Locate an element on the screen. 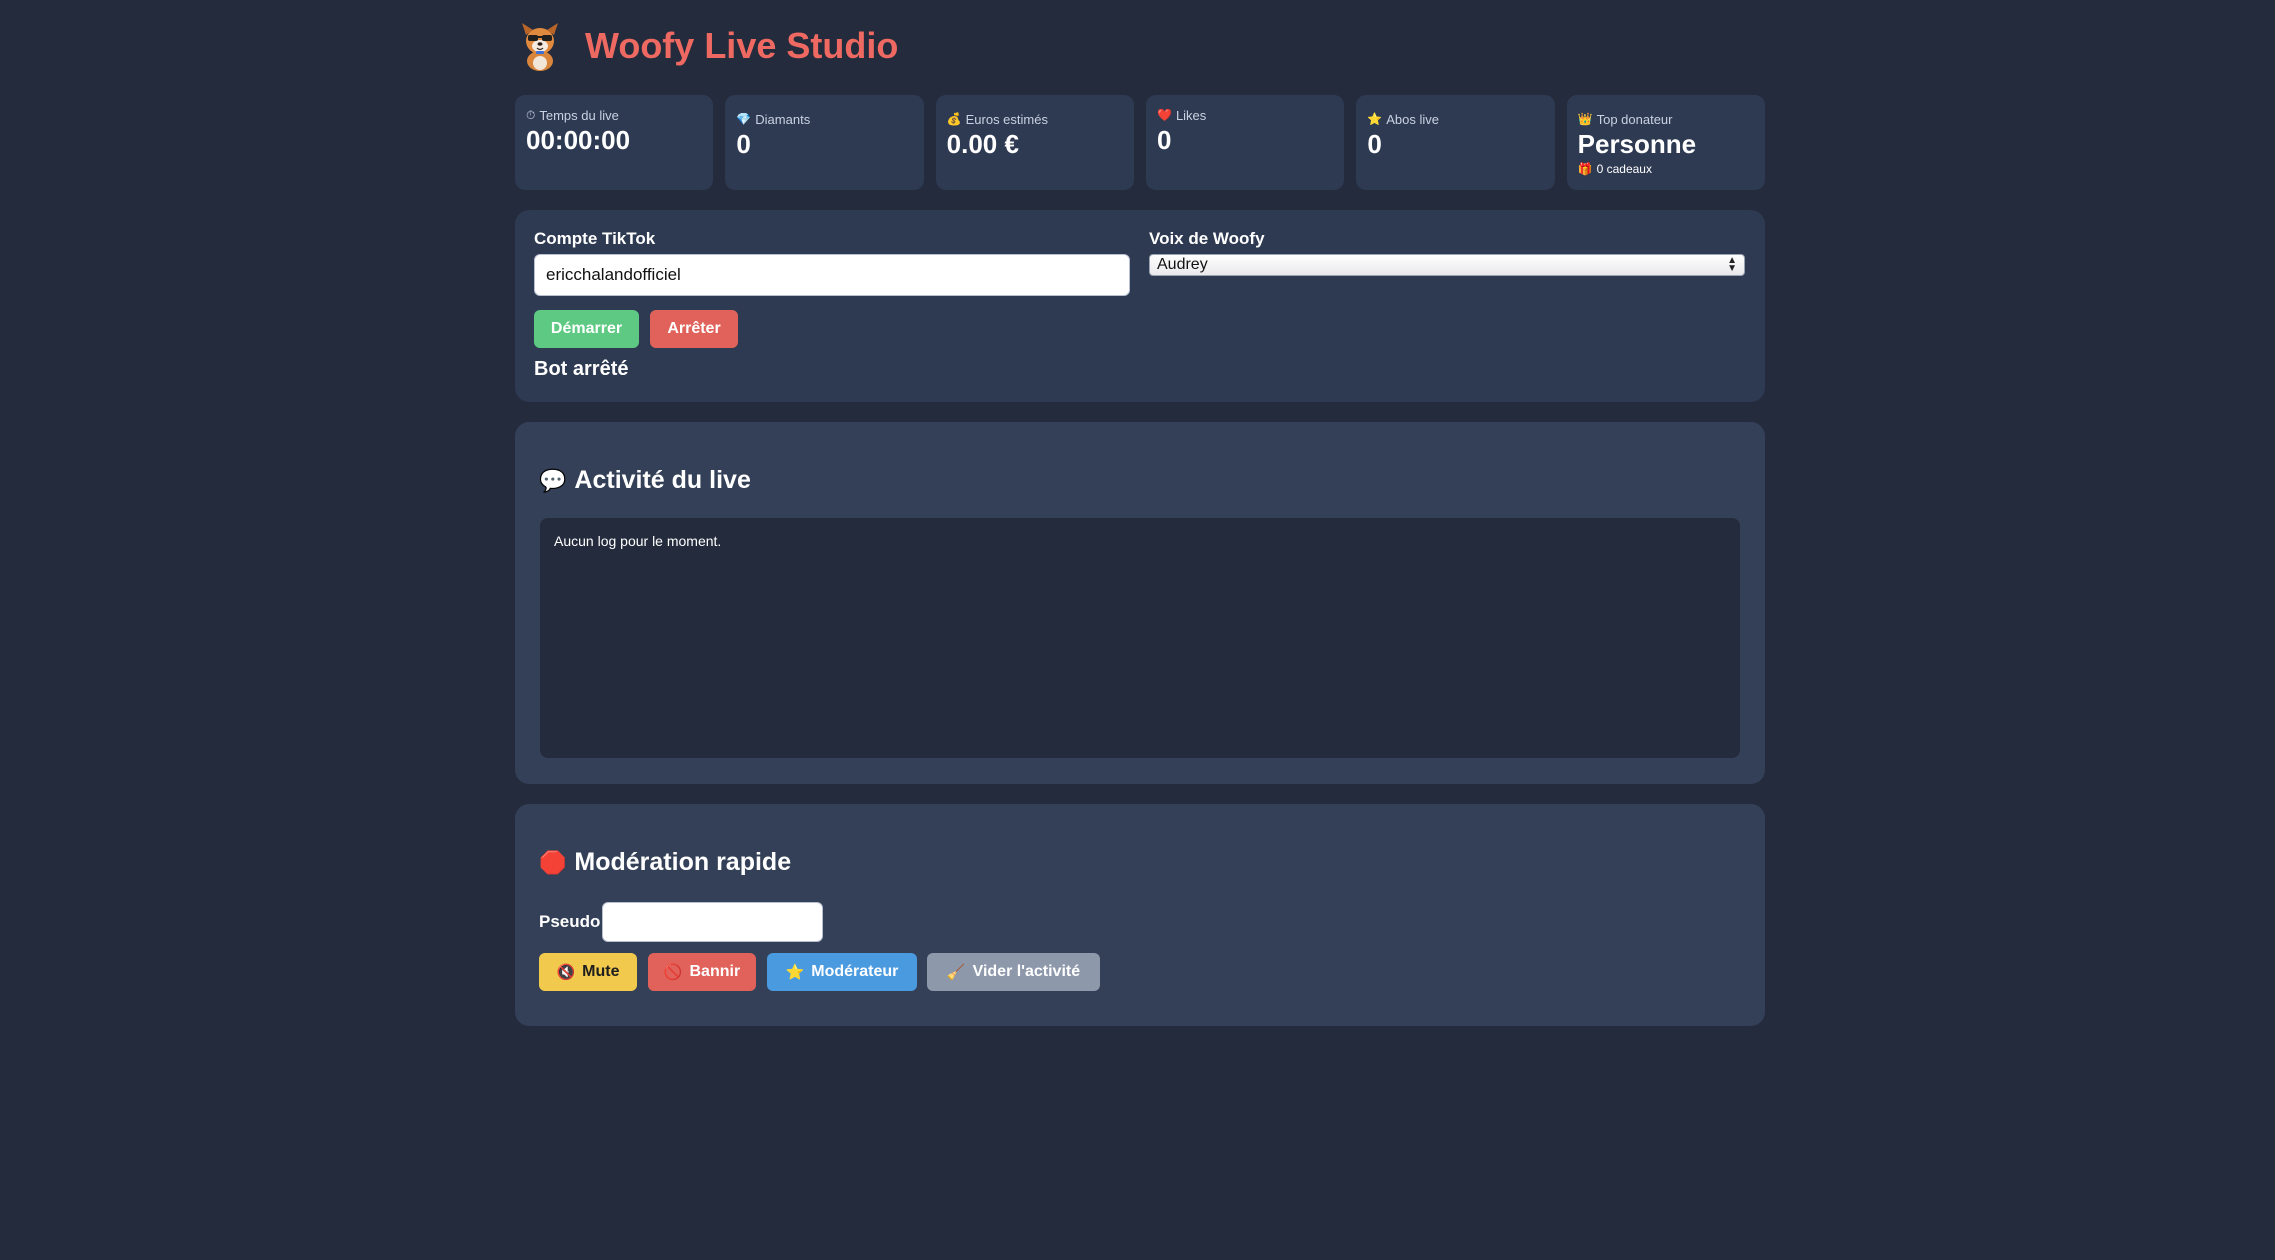  voice-label: Voix de Woofy is located at coordinates (1207, 238).